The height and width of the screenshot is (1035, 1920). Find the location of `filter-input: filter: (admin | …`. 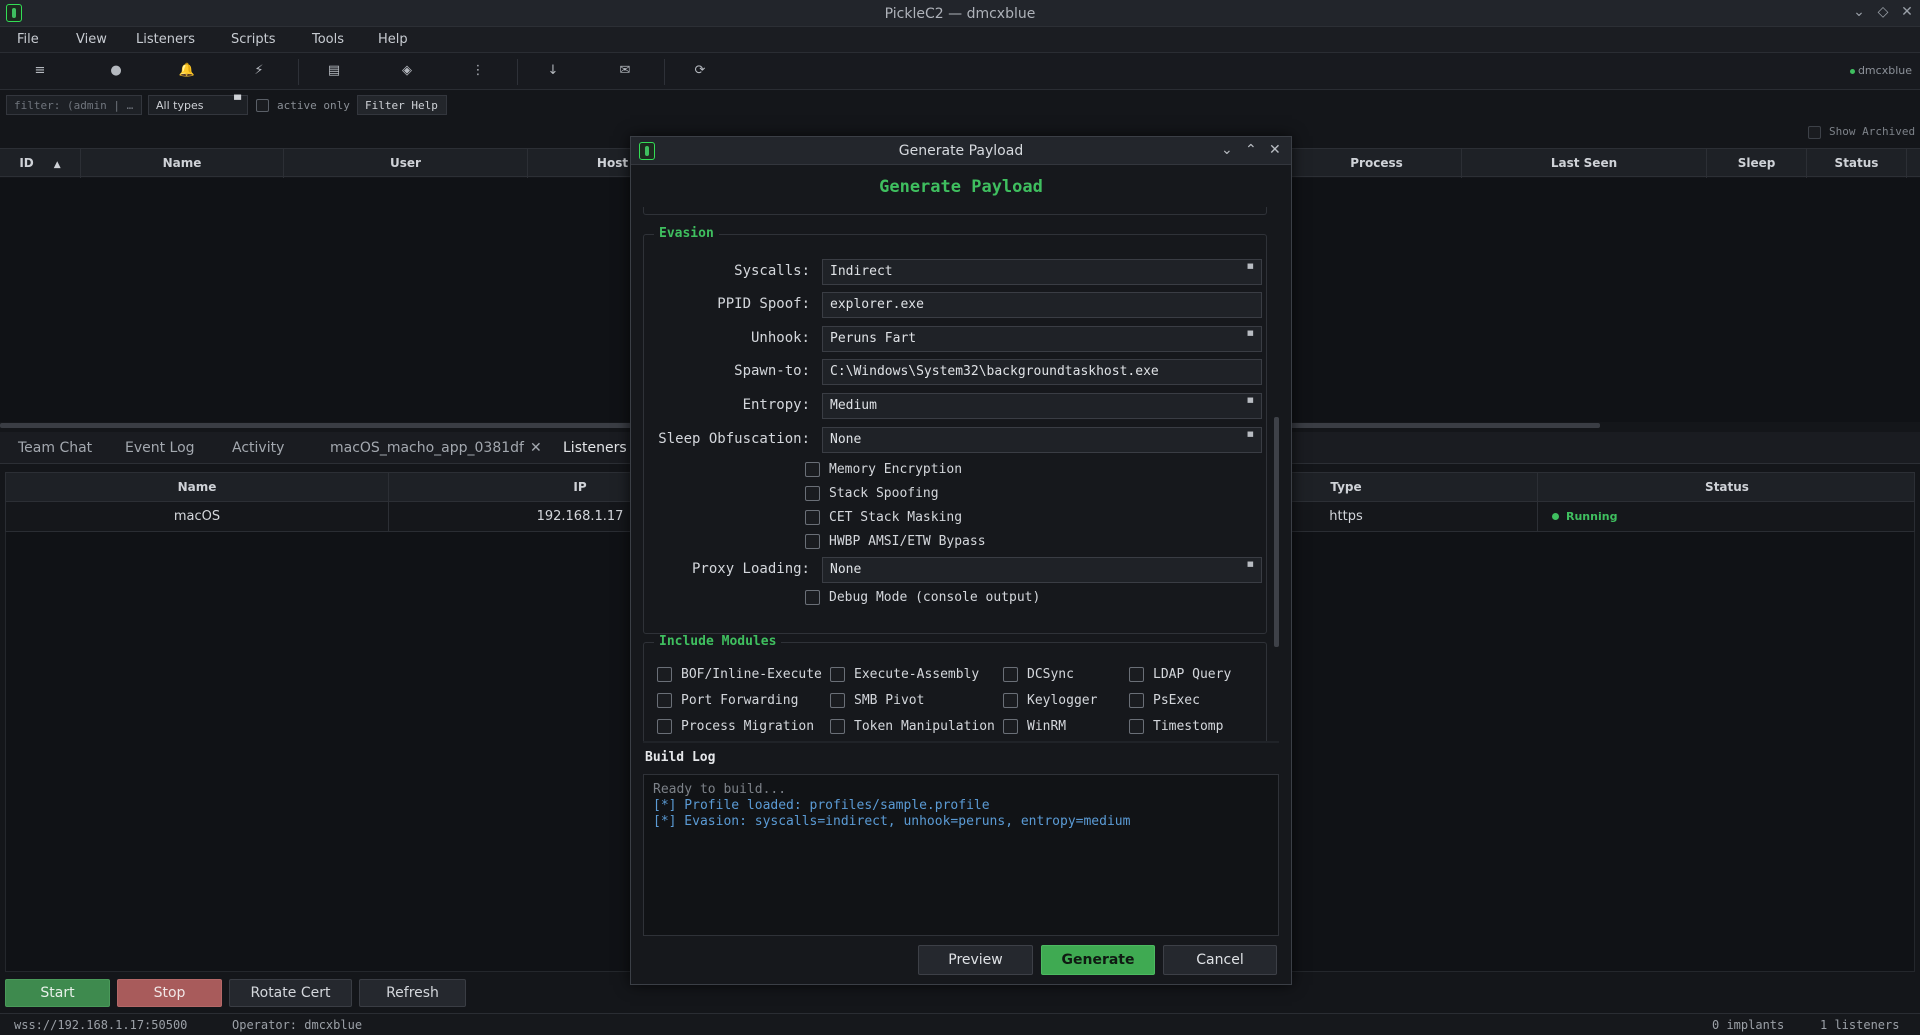

filter-input: filter: (admin | … is located at coordinates (74, 105).